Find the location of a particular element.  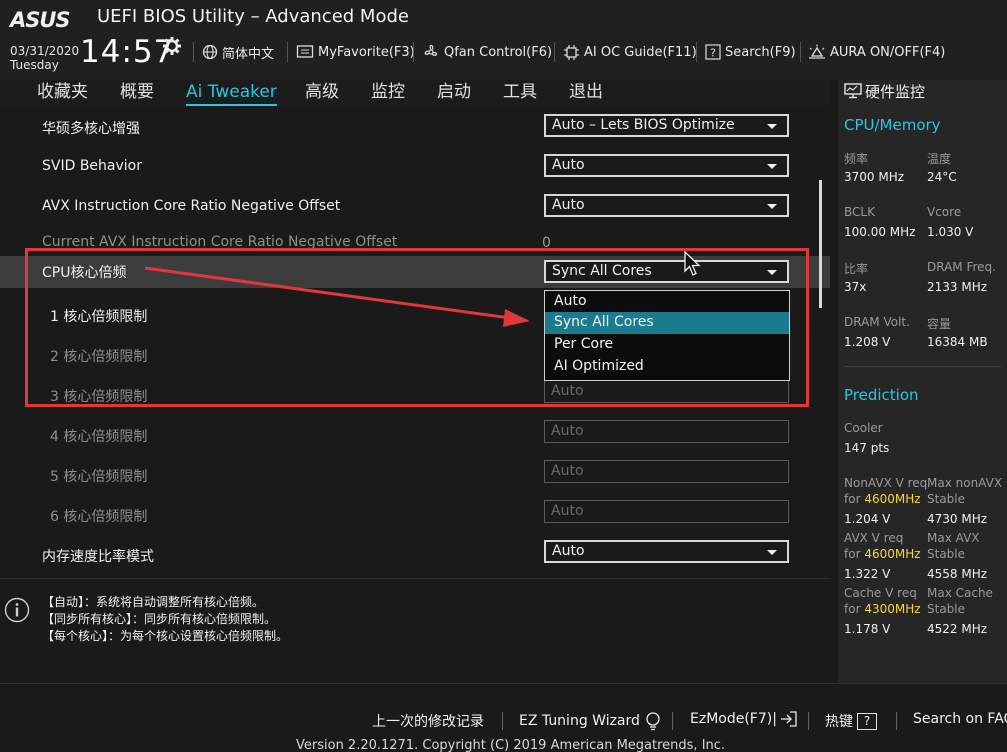

language-button: 简体中文 is located at coordinates (238, 52).